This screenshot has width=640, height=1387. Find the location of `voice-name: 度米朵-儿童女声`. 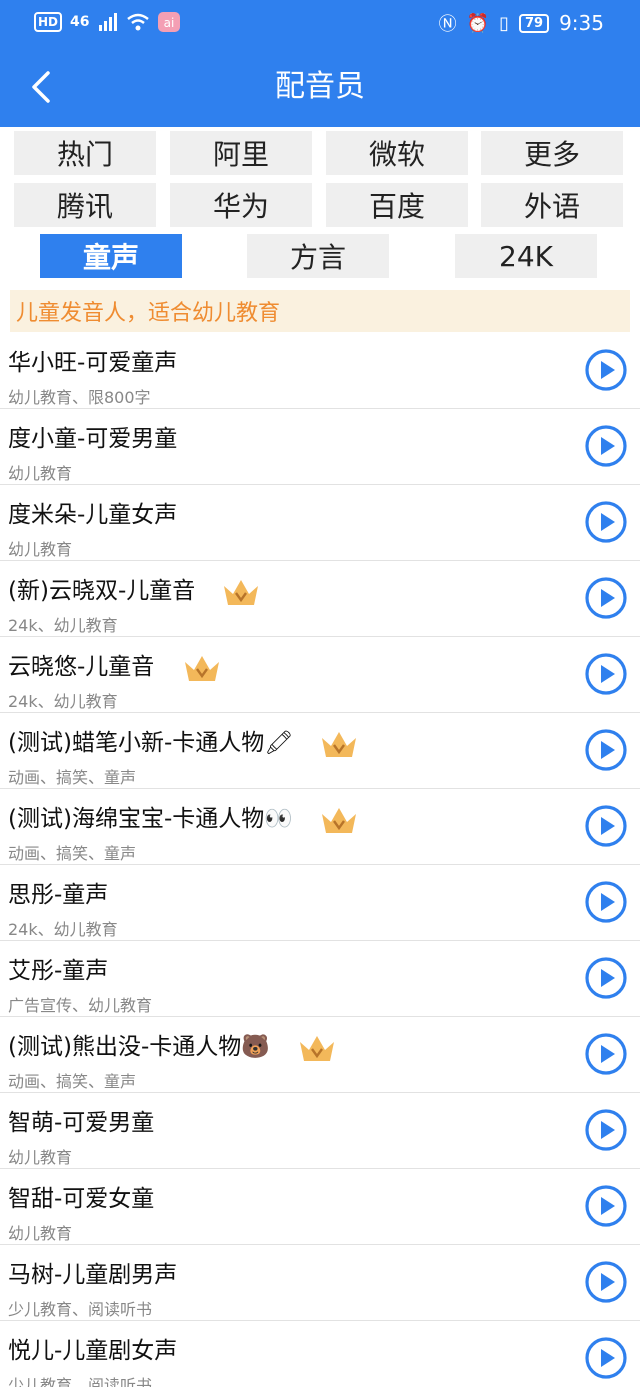

voice-name: 度米朵-儿童女声 is located at coordinates (93, 515).